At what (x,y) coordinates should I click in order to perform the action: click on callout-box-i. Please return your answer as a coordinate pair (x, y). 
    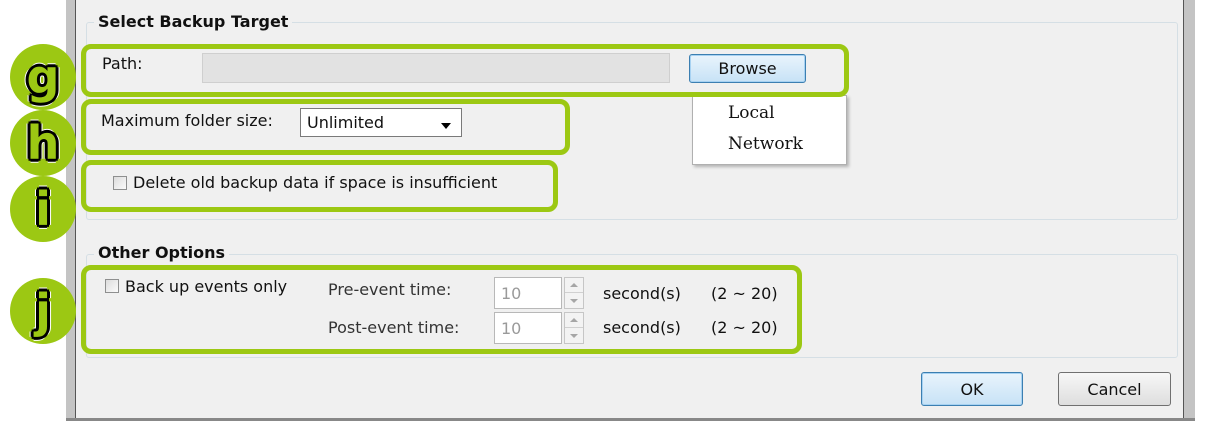
    Looking at the image, I should click on (319, 186).